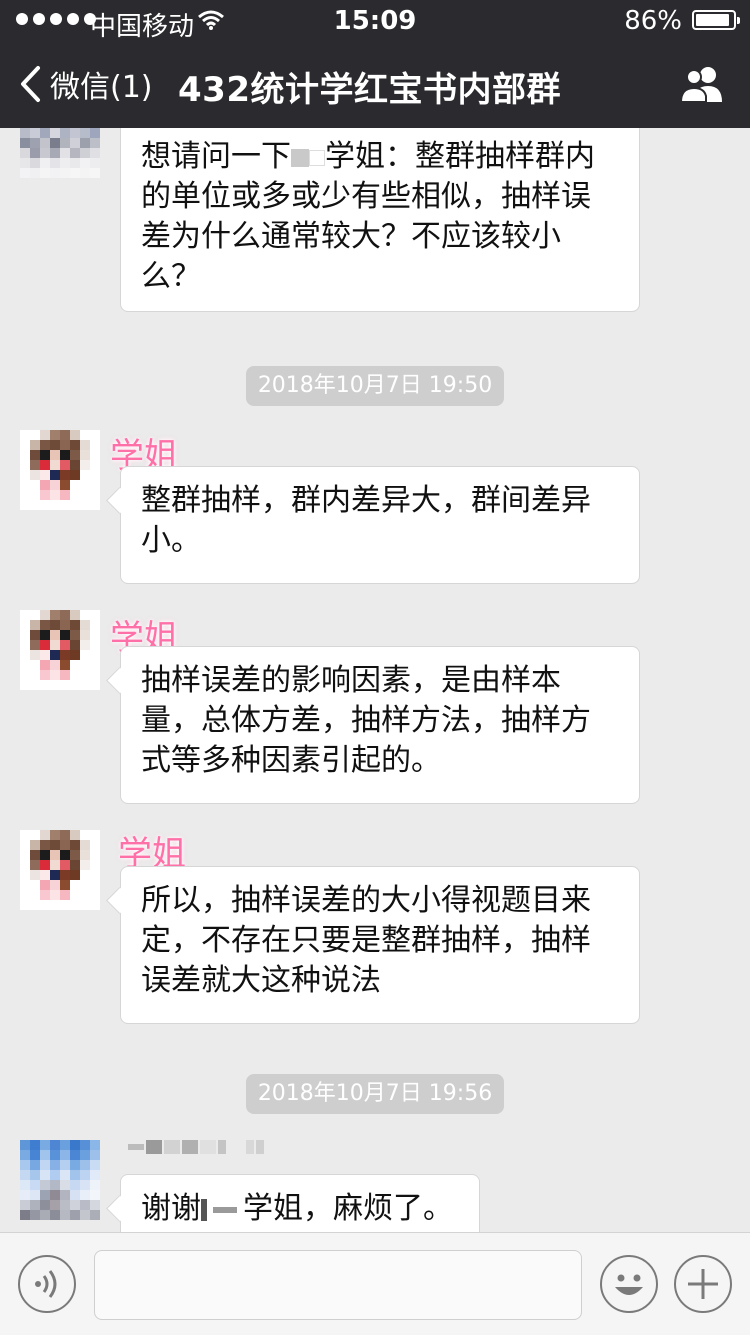 The height and width of the screenshot is (1335, 750). What do you see at coordinates (216, 156) in the screenshot?
I see `message-text: 想请问一下` at bounding box center [216, 156].